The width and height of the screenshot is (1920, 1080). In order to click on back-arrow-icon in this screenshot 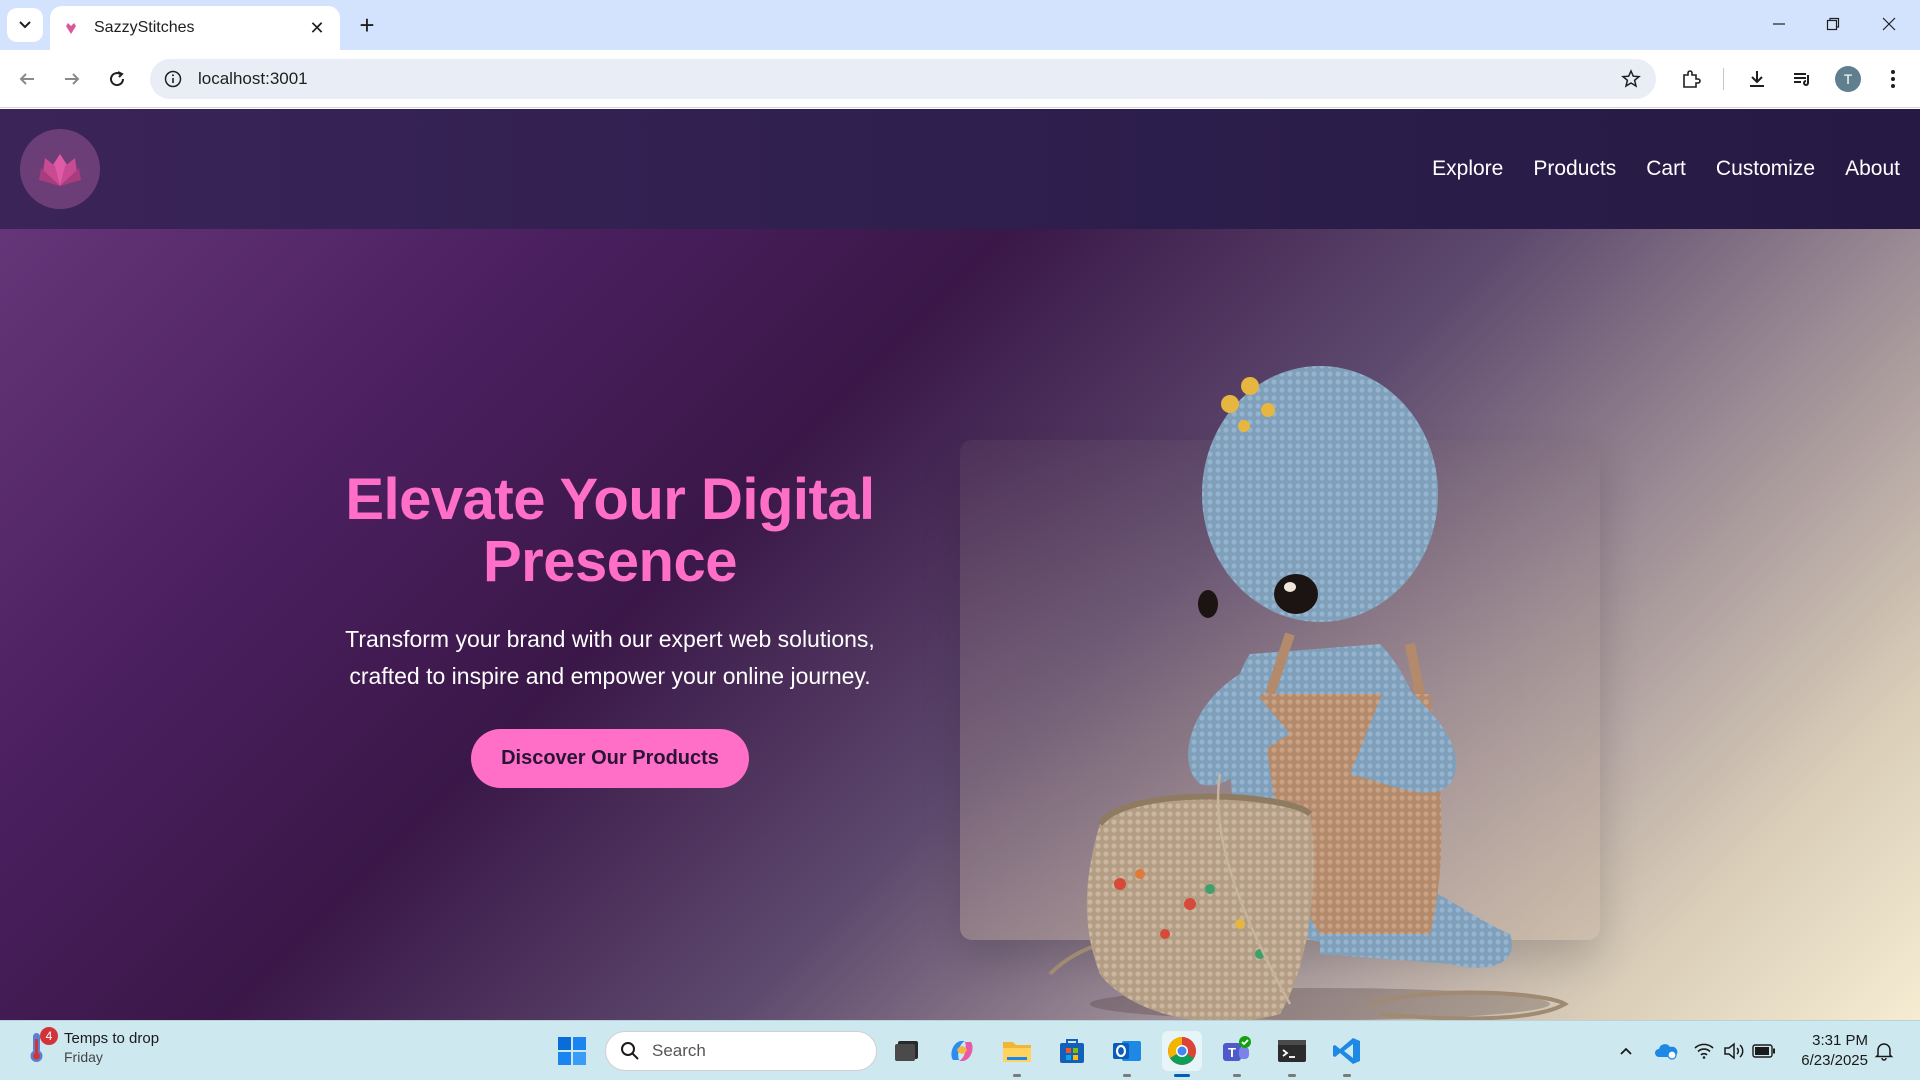, I will do `click(26, 79)`.